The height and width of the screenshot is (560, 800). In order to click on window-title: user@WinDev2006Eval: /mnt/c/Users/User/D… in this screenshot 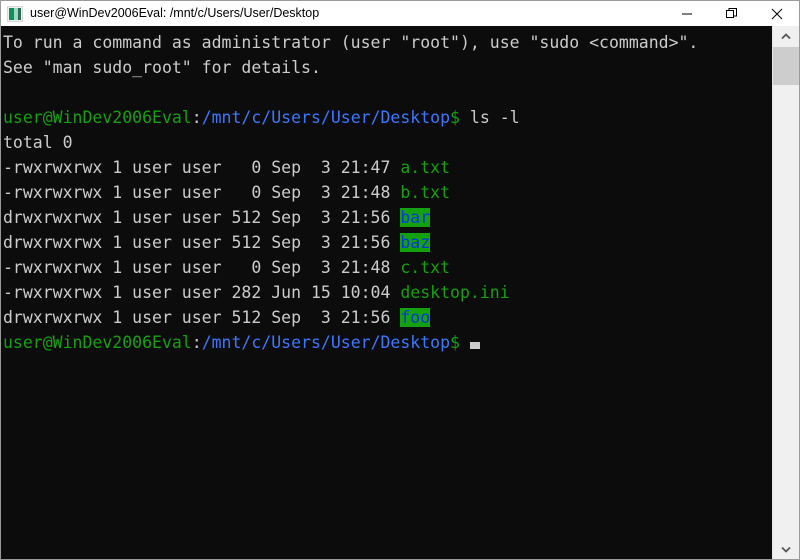, I will do `click(175, 13)`.